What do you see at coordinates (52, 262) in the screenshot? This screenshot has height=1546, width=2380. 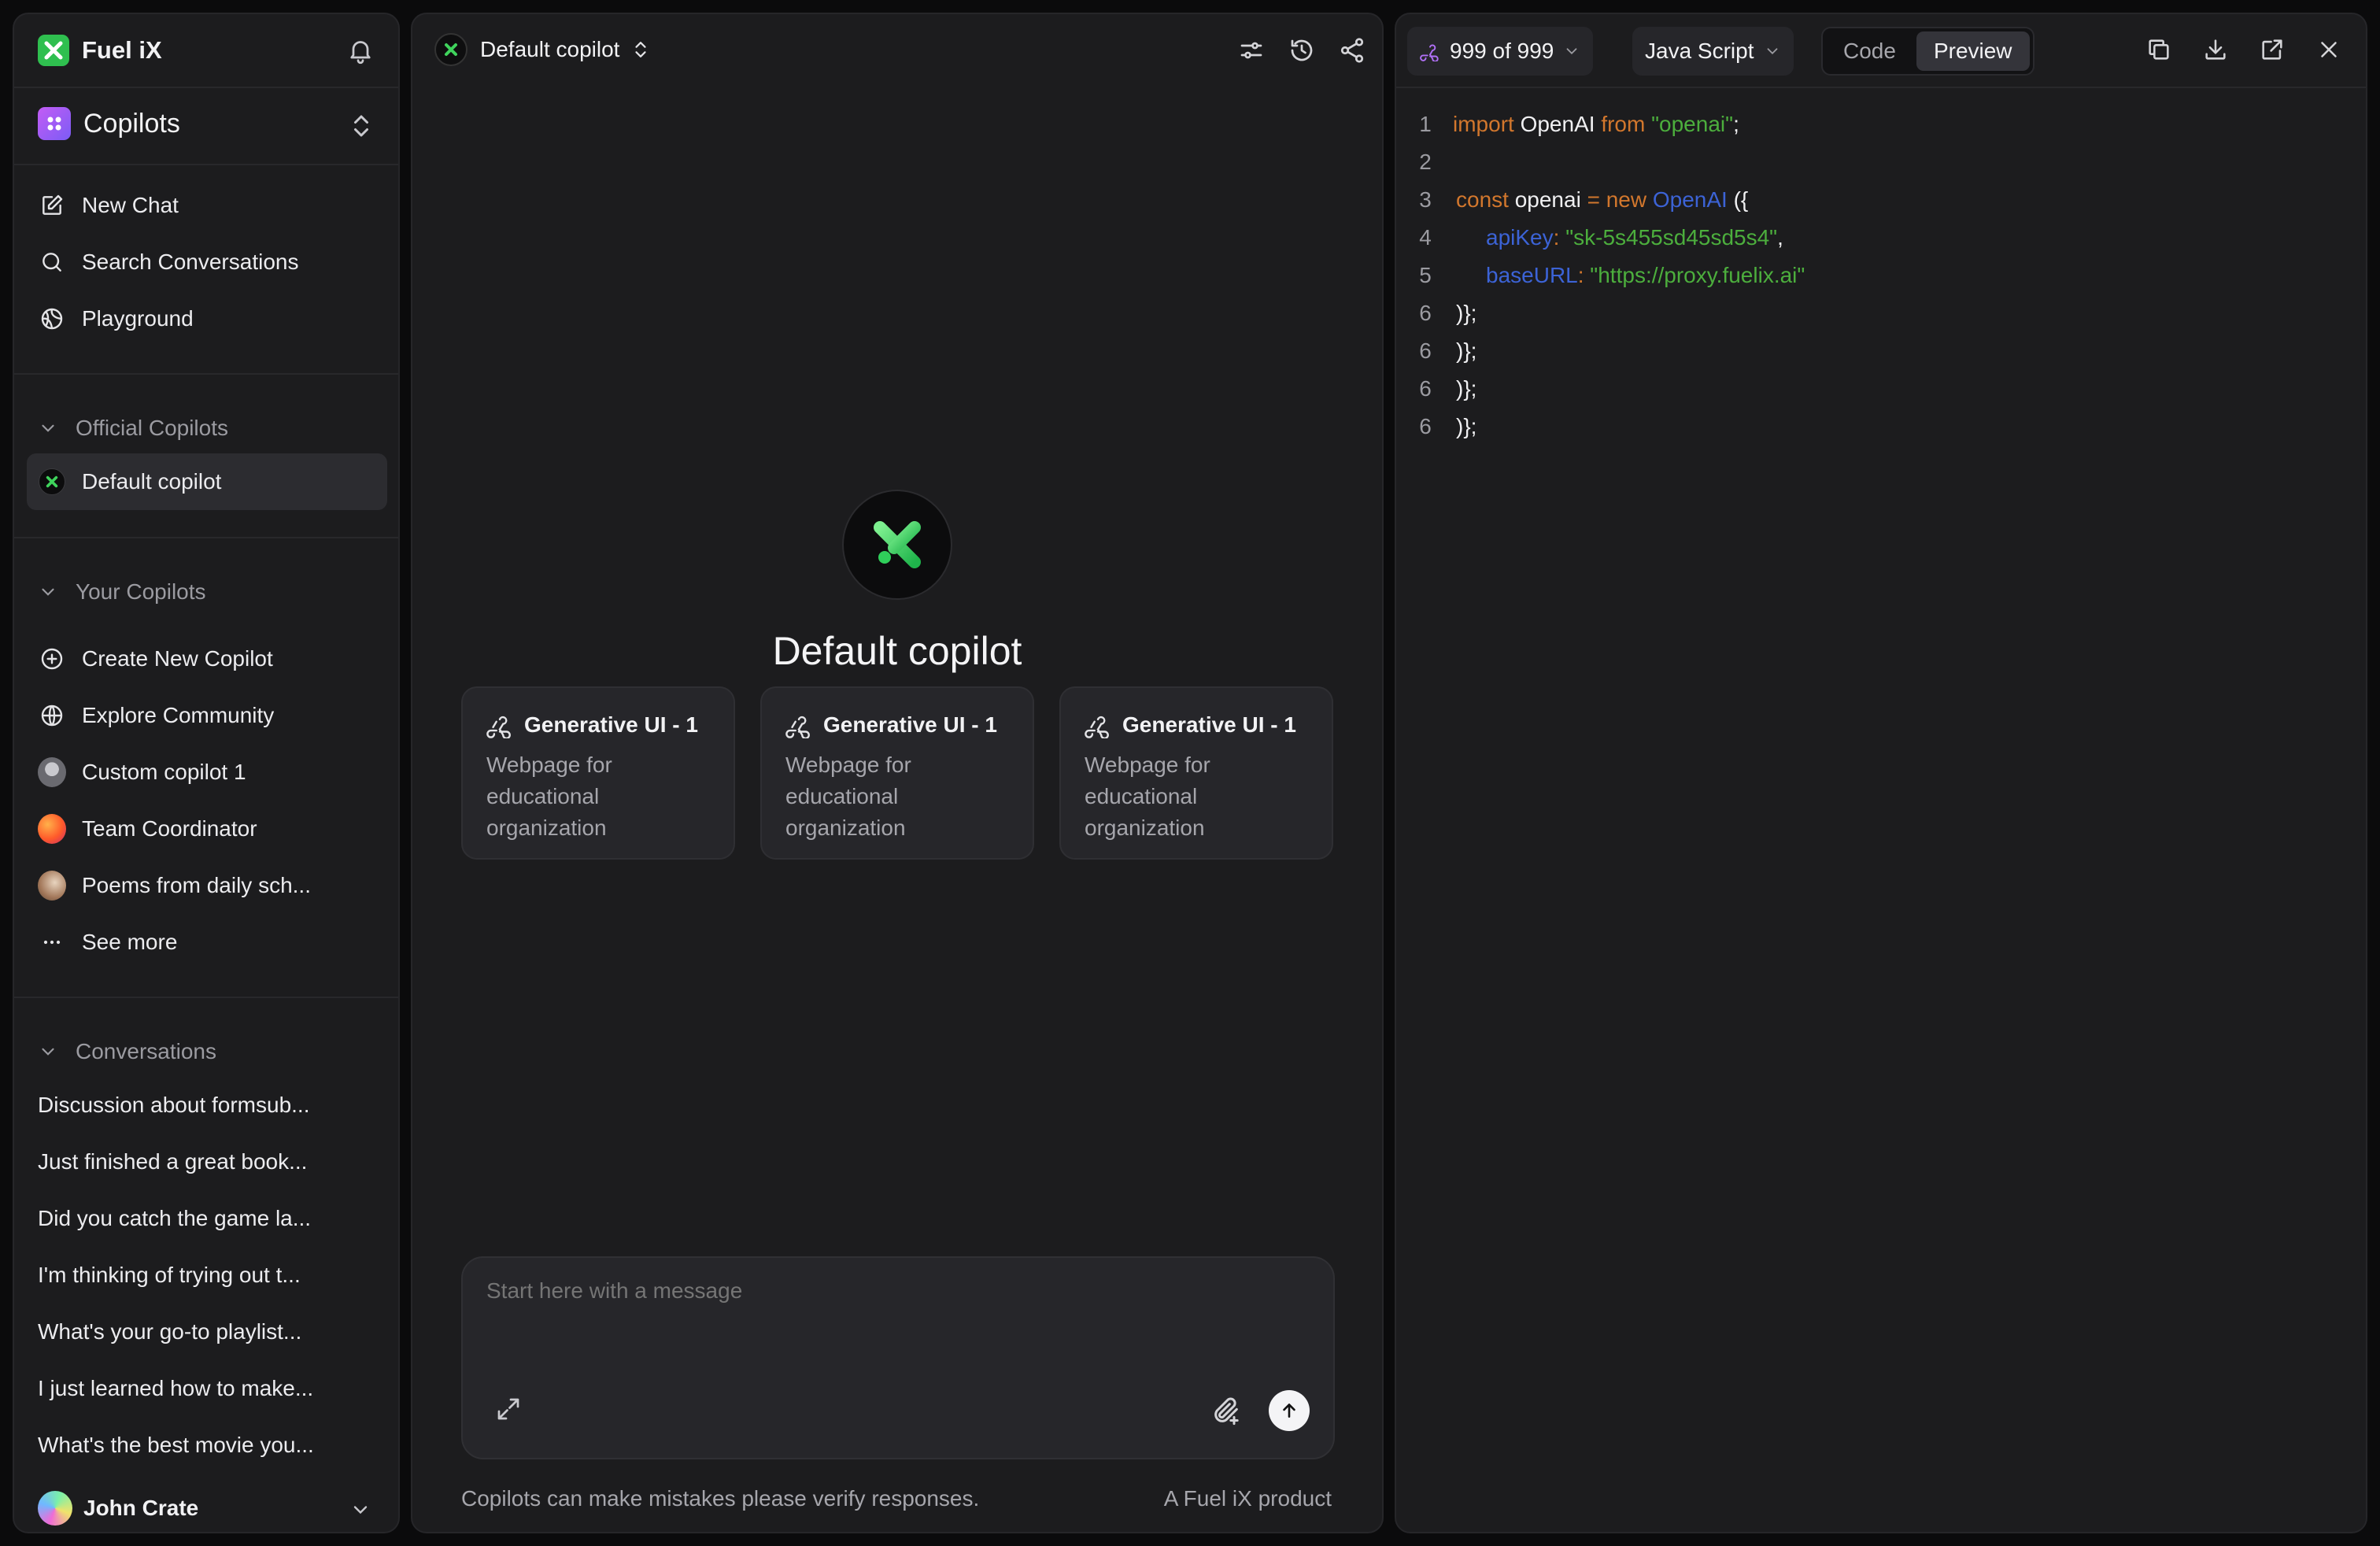 I see `search-icon` at bounding box center [52, 262].